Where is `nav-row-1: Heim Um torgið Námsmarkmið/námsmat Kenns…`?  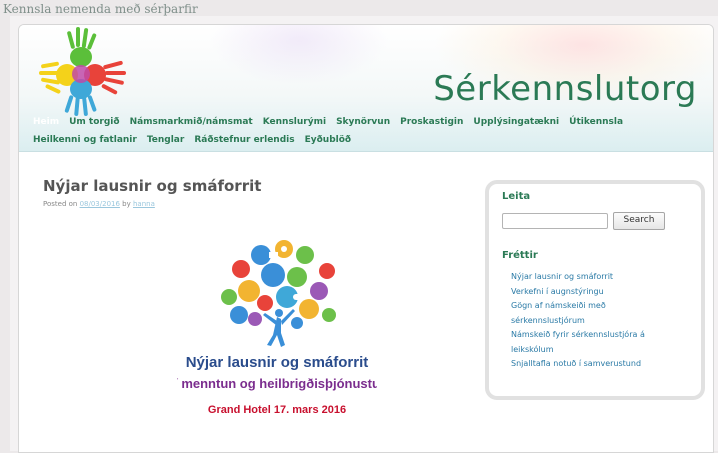 nav-row-1: Heim Um torgið Námsmarkmið/námsmat Kenns… is located at coordinates (333, 122).